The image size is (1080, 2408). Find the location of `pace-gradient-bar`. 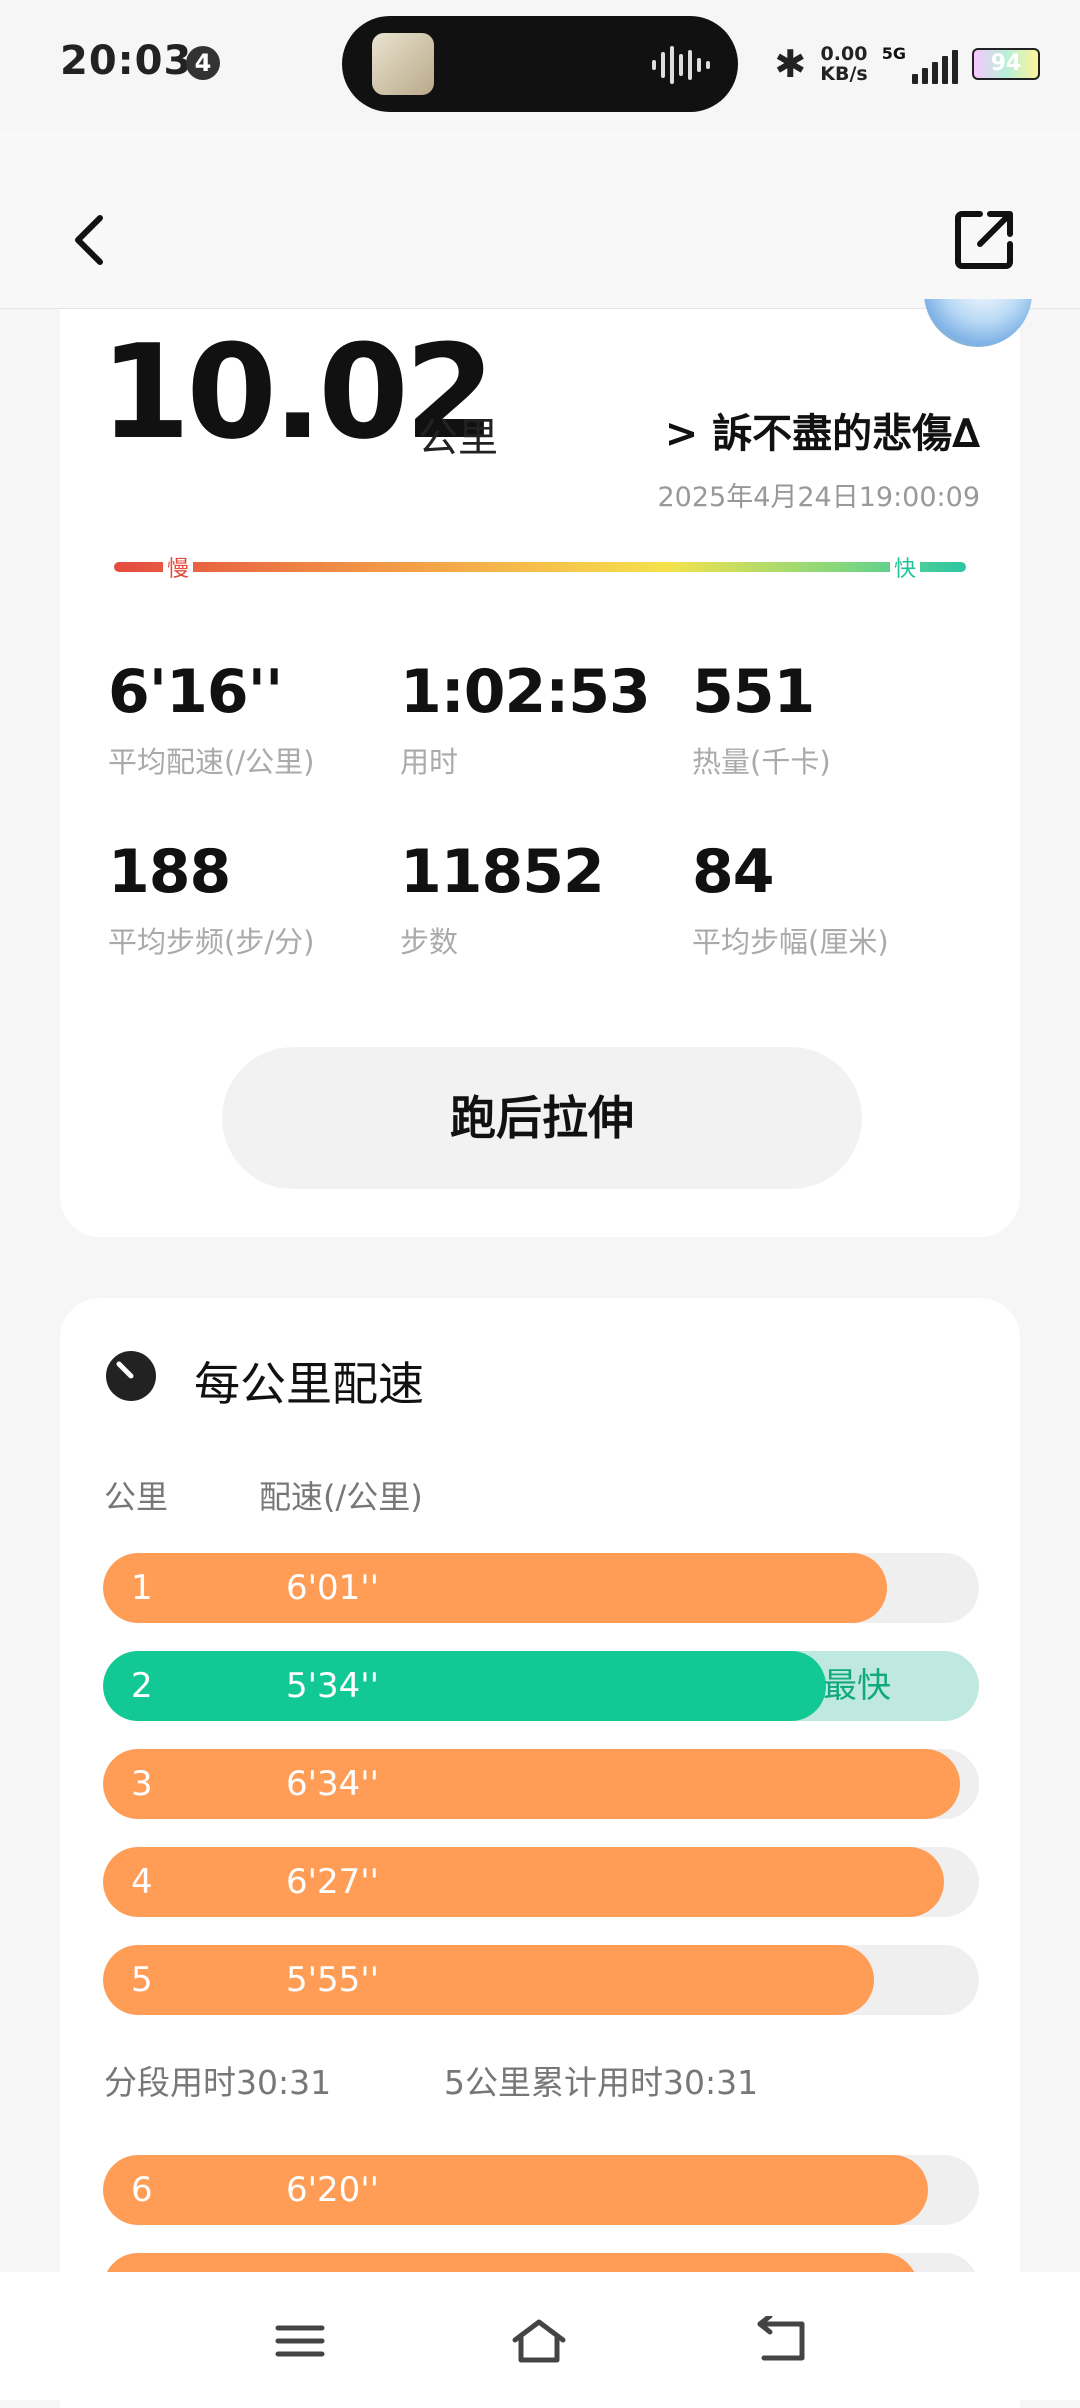

pace-gradient-bar is located at coordinates (540, 567).